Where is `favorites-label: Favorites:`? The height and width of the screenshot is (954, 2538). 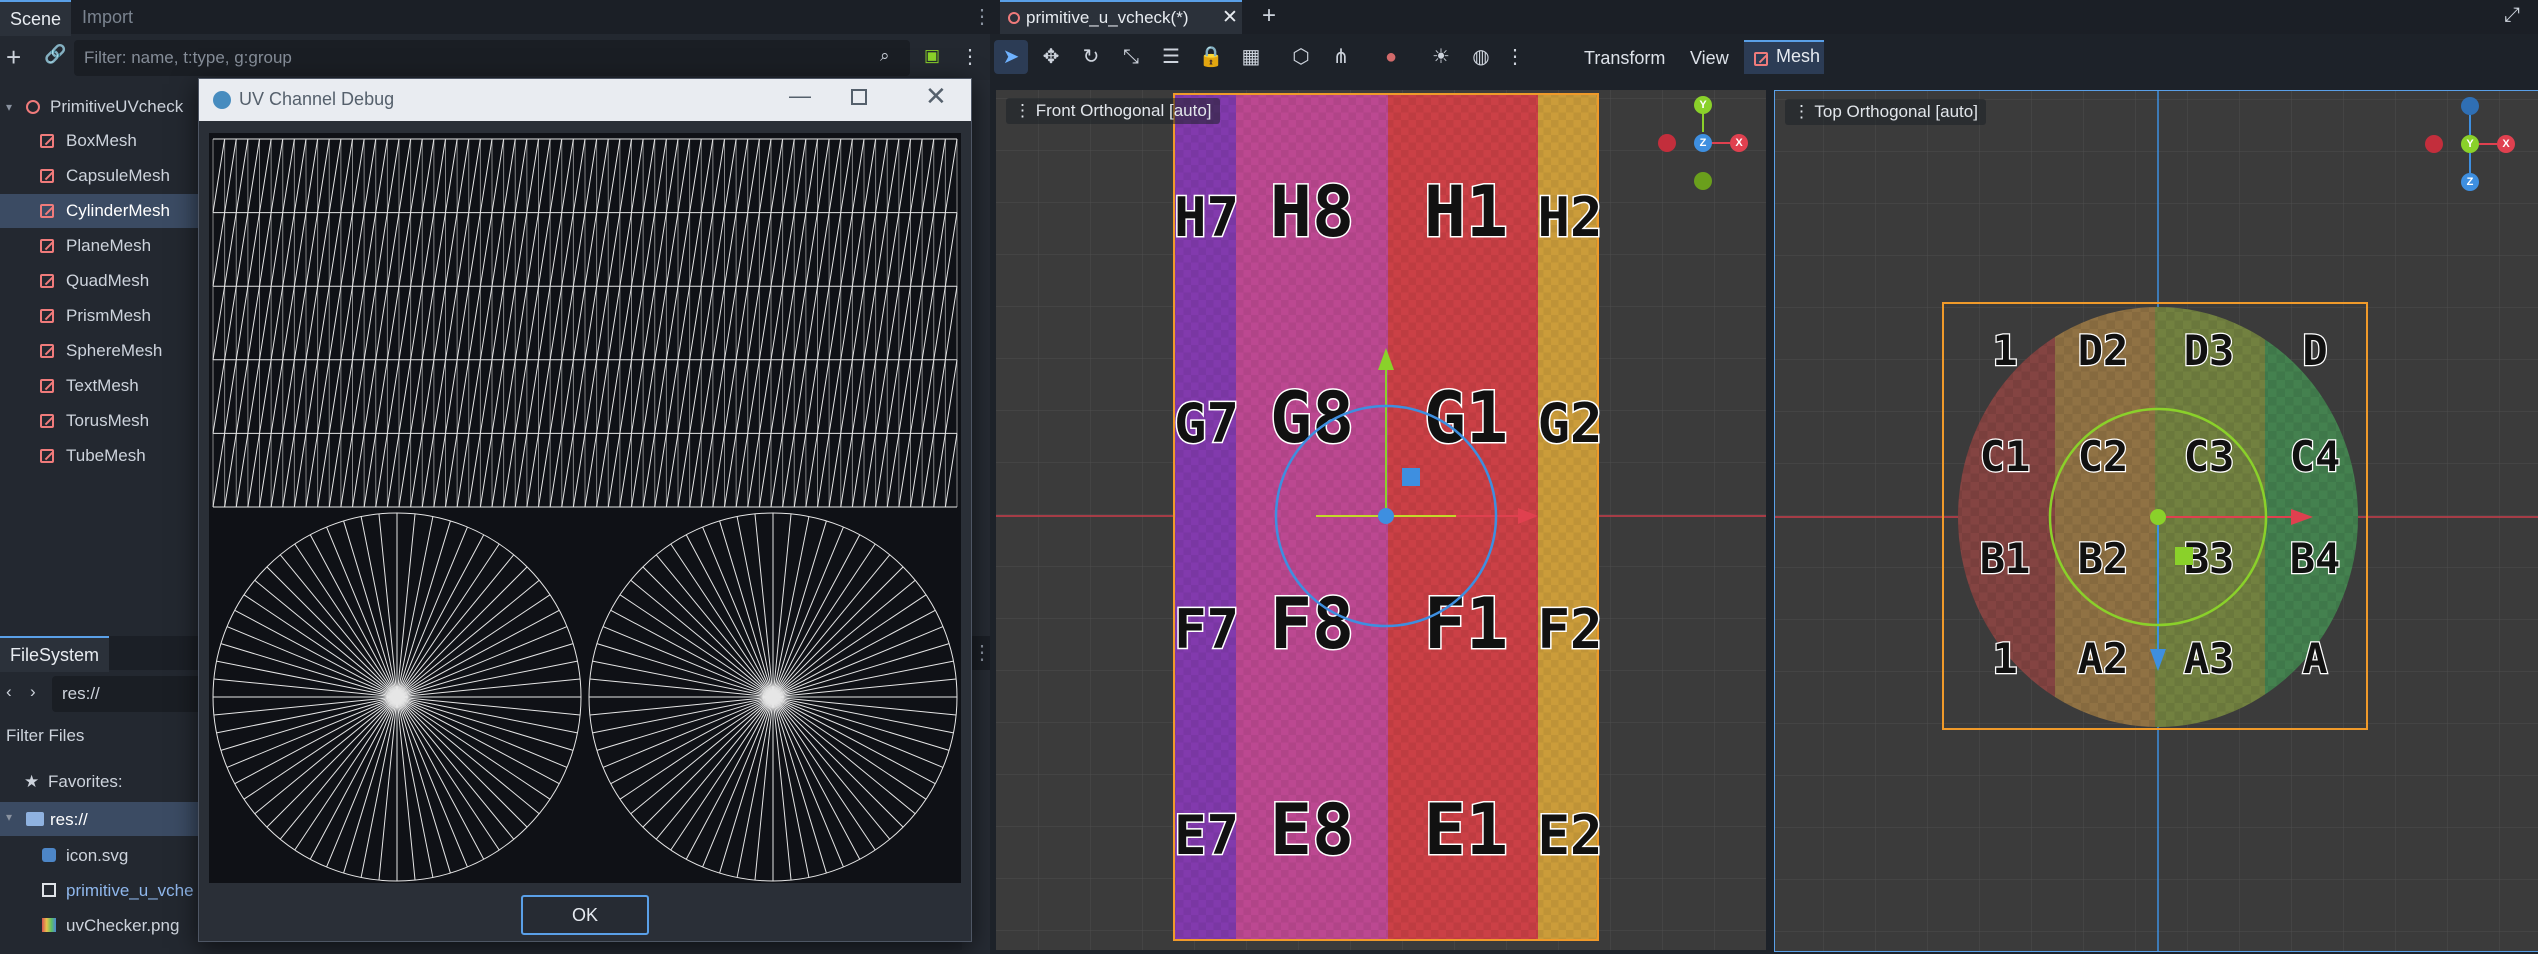
favorites-label: Favorites: is located at coordinates (85, 781).